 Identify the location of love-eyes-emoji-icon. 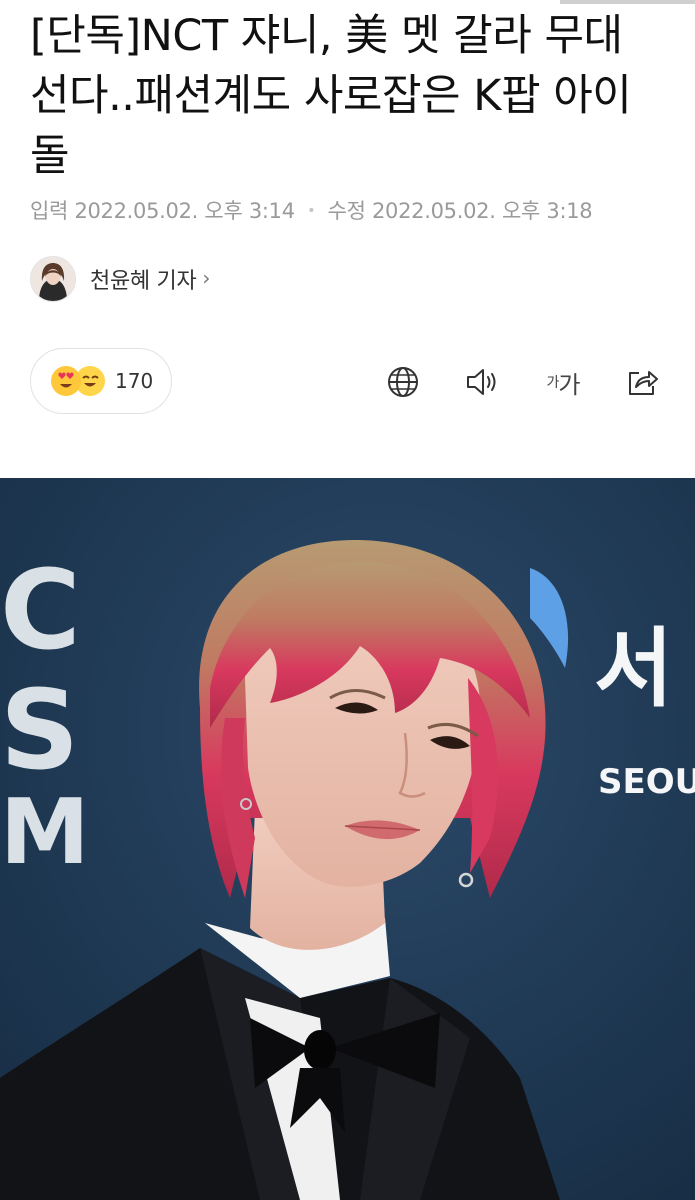
(66, 381).